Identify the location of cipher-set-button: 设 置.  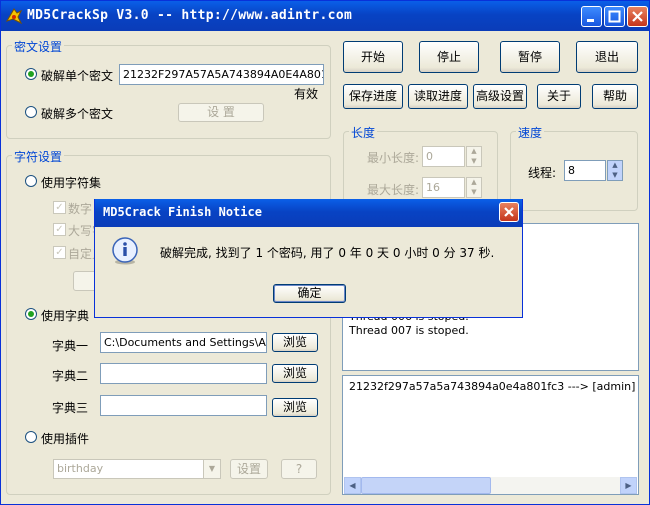
(221, 112).